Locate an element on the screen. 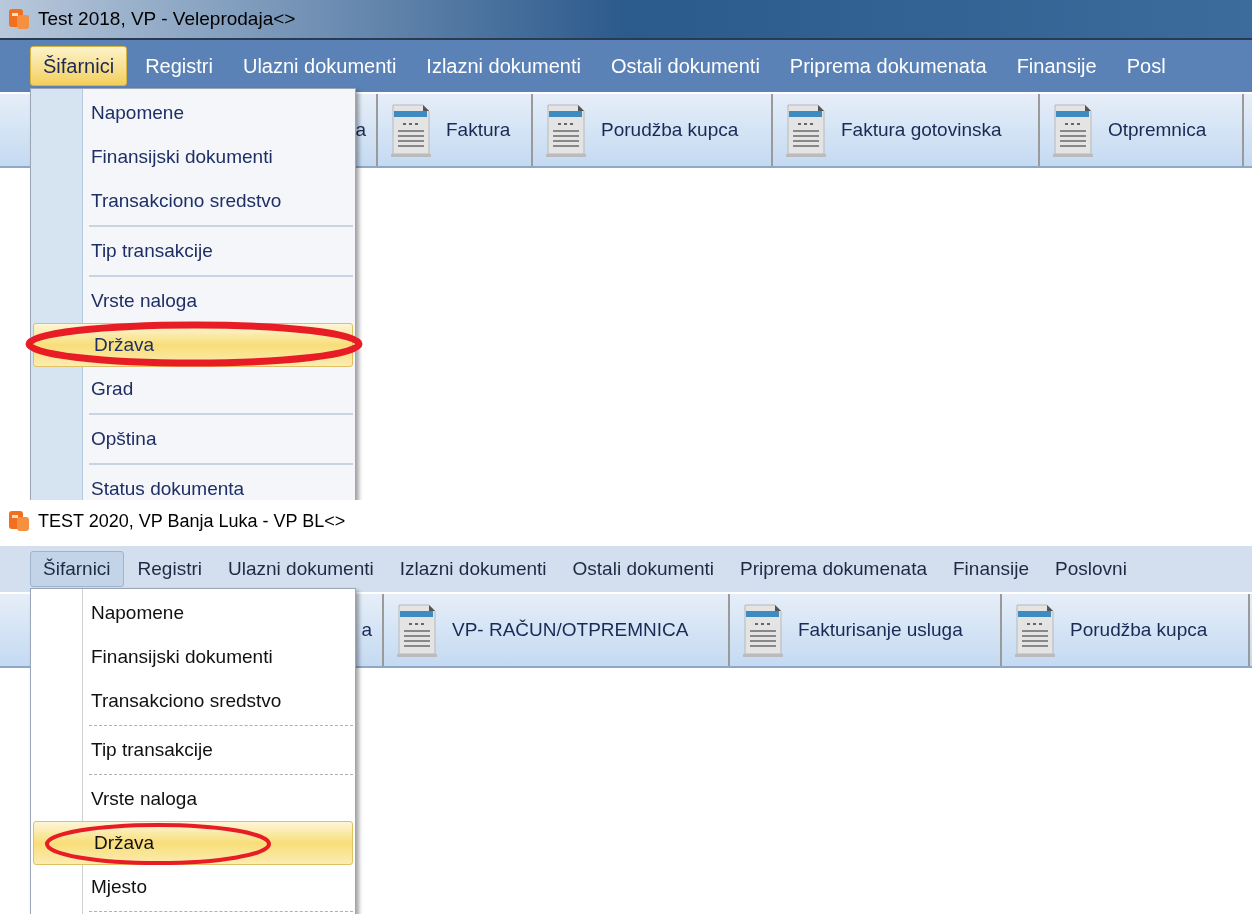 This screenshot has width=1252, height=914. toolbar-button: Otpremnica is located at coordinates (1142, 130).